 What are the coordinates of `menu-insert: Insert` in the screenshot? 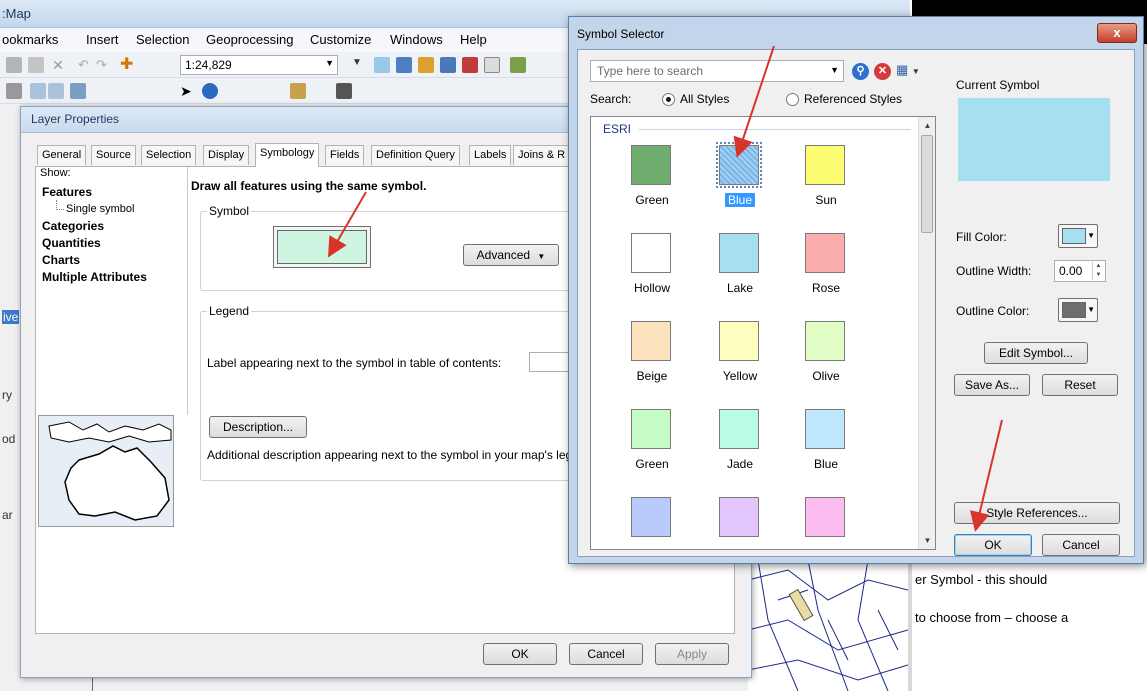 It's located at (102, 39).